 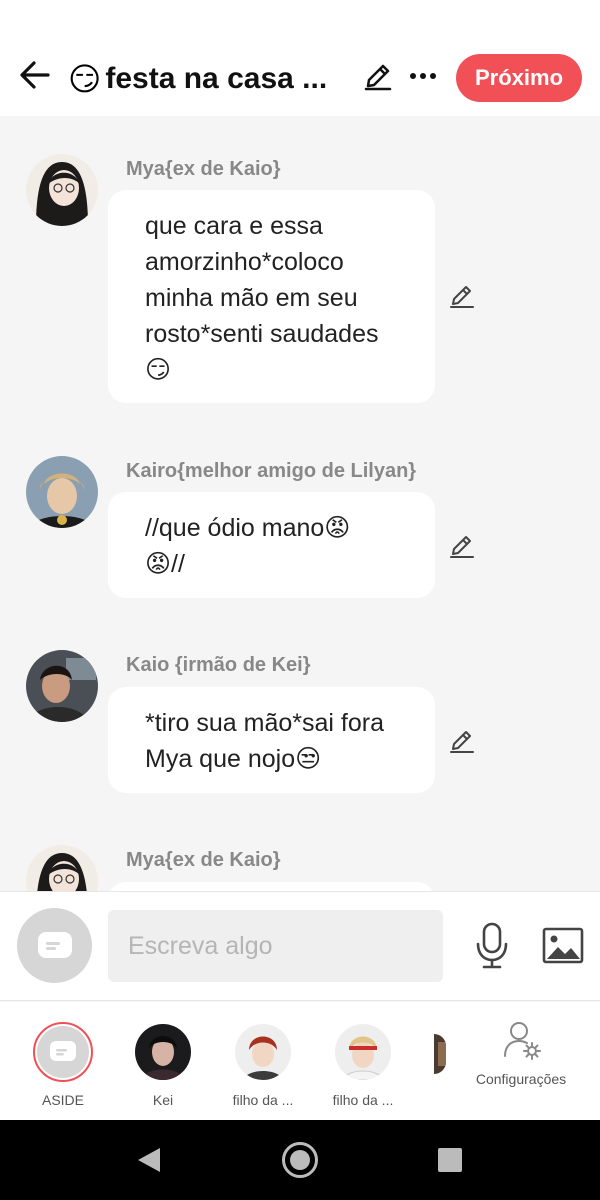 I want to click on avatar-kaio, so click(x=62, y=686).